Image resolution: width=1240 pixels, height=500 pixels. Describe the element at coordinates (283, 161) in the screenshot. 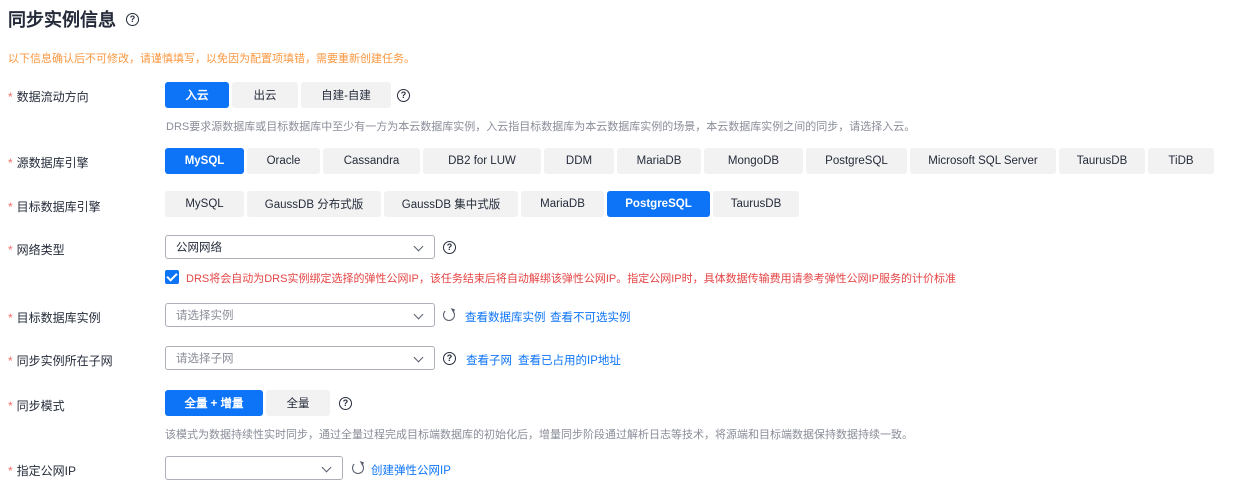

I see `source-engine-oracle: Oracle` at that location.